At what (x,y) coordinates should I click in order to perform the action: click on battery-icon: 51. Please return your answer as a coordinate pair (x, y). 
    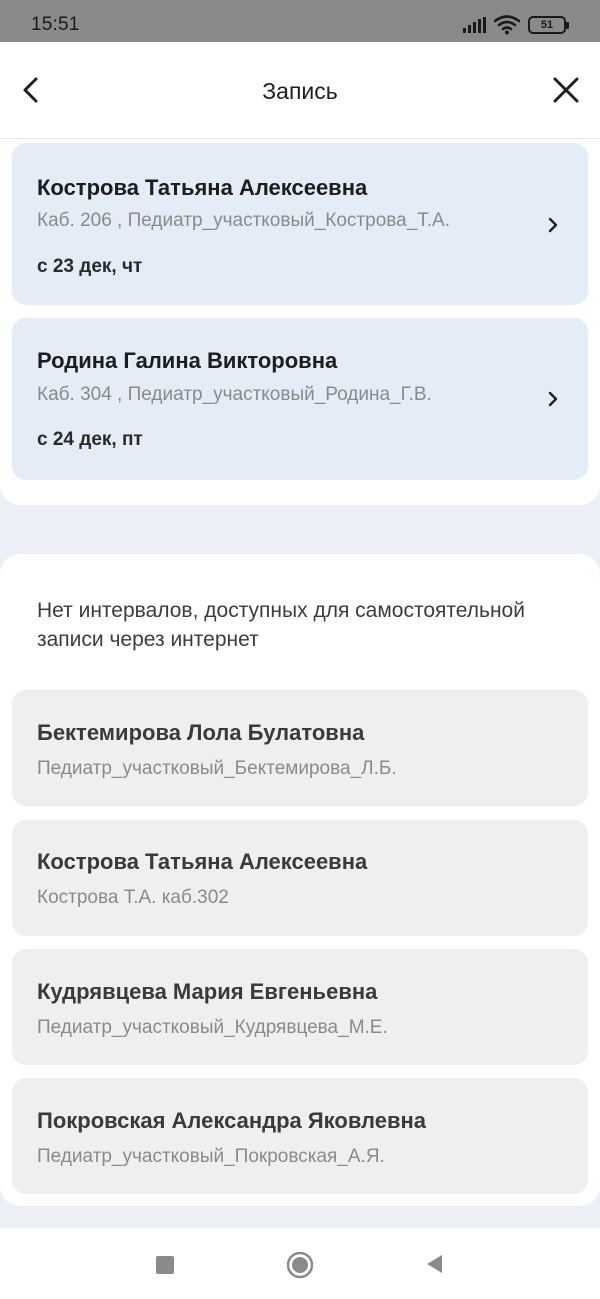
    Looking at the image, I should click on (548, 25).